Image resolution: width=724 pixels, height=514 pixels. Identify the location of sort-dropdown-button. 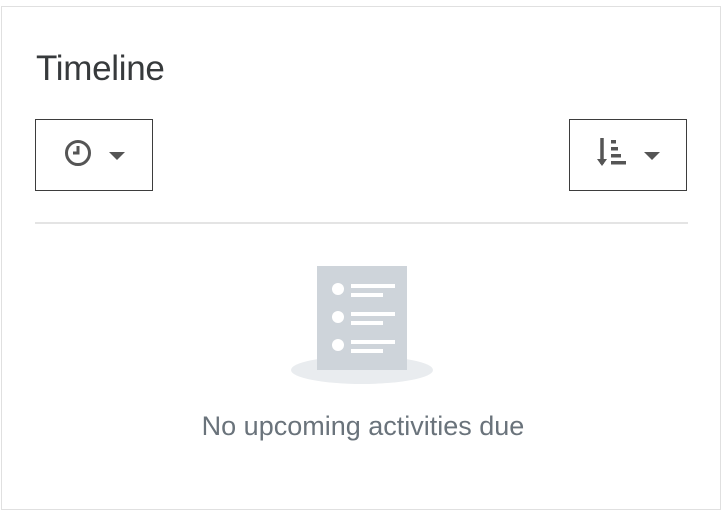
(628, 155).